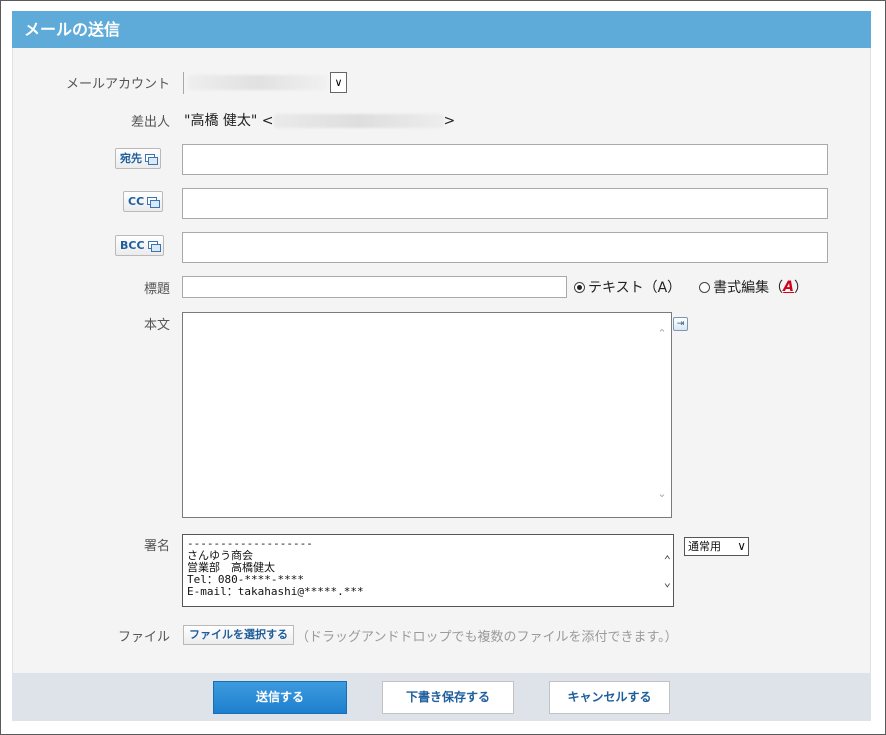 The height and width of the screenshot is (735, 886). What do you see at coordinates (705, 287) in the screenshot?
I see `radio-unselected-icon` at bounding box center [705, 287].